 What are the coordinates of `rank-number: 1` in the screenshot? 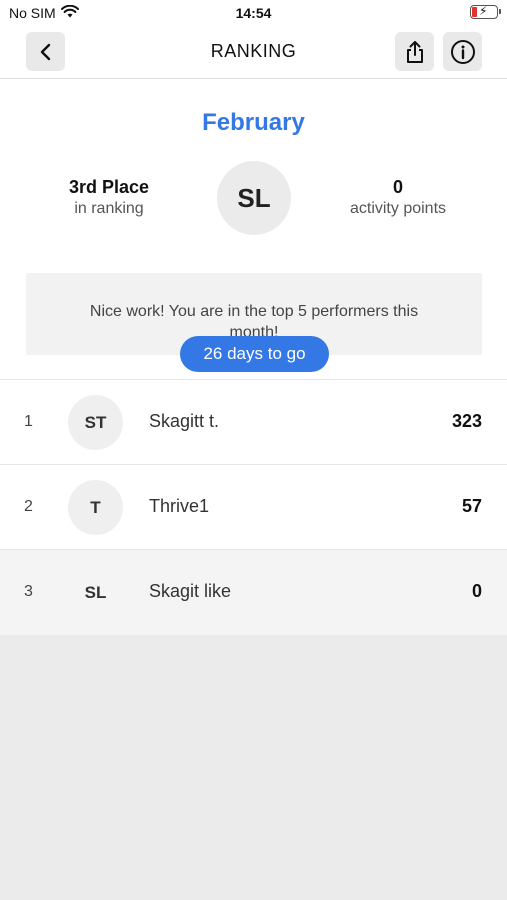 It's located at (28, 421).